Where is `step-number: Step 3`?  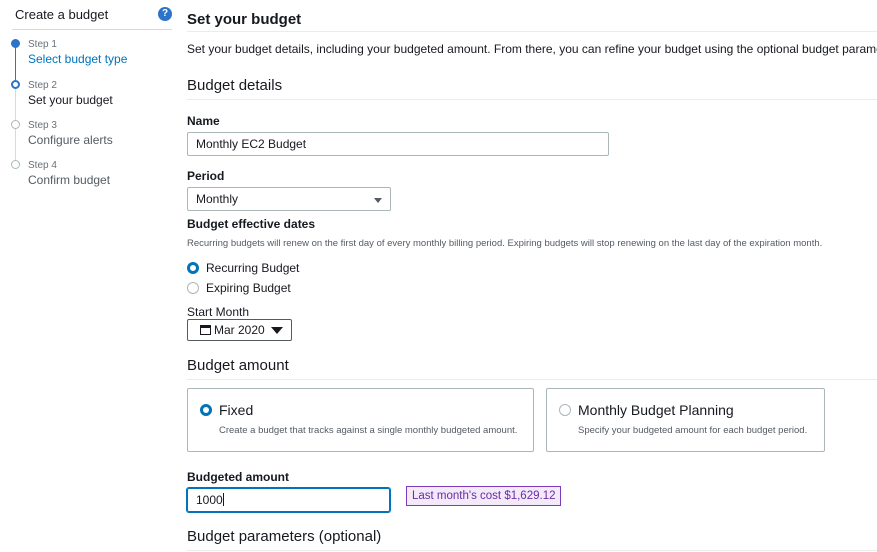
step-number: Step 3 is located at coordinates (42, 125).